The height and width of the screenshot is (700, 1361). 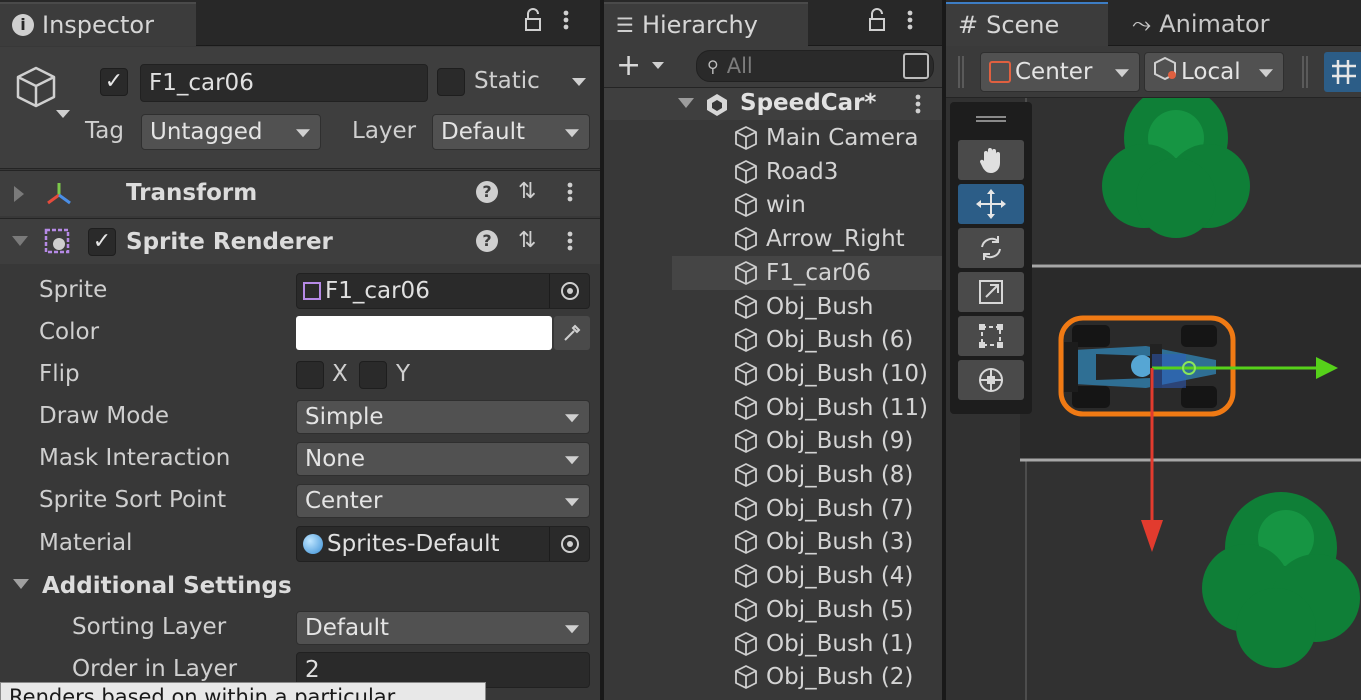 What do you see at coordinates (840, 475) in the screenshot?
I see `hierarchy-item-label: Obj_Bush (8)` at bounding box center [840, 475].